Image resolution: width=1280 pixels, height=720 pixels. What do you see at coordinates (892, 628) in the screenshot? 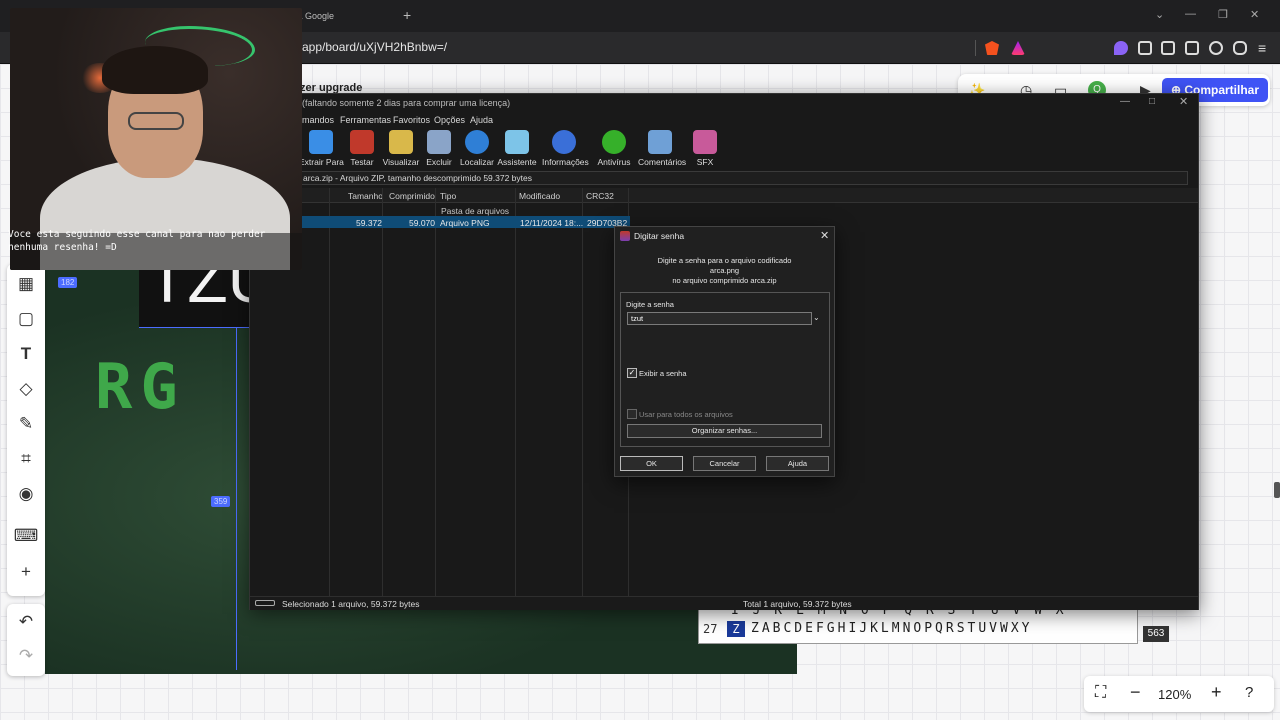
I see `alphabet-row: ZABCDEFGHIJKLMNOPQRSTUVWXY` at bounding box center [892, 628].